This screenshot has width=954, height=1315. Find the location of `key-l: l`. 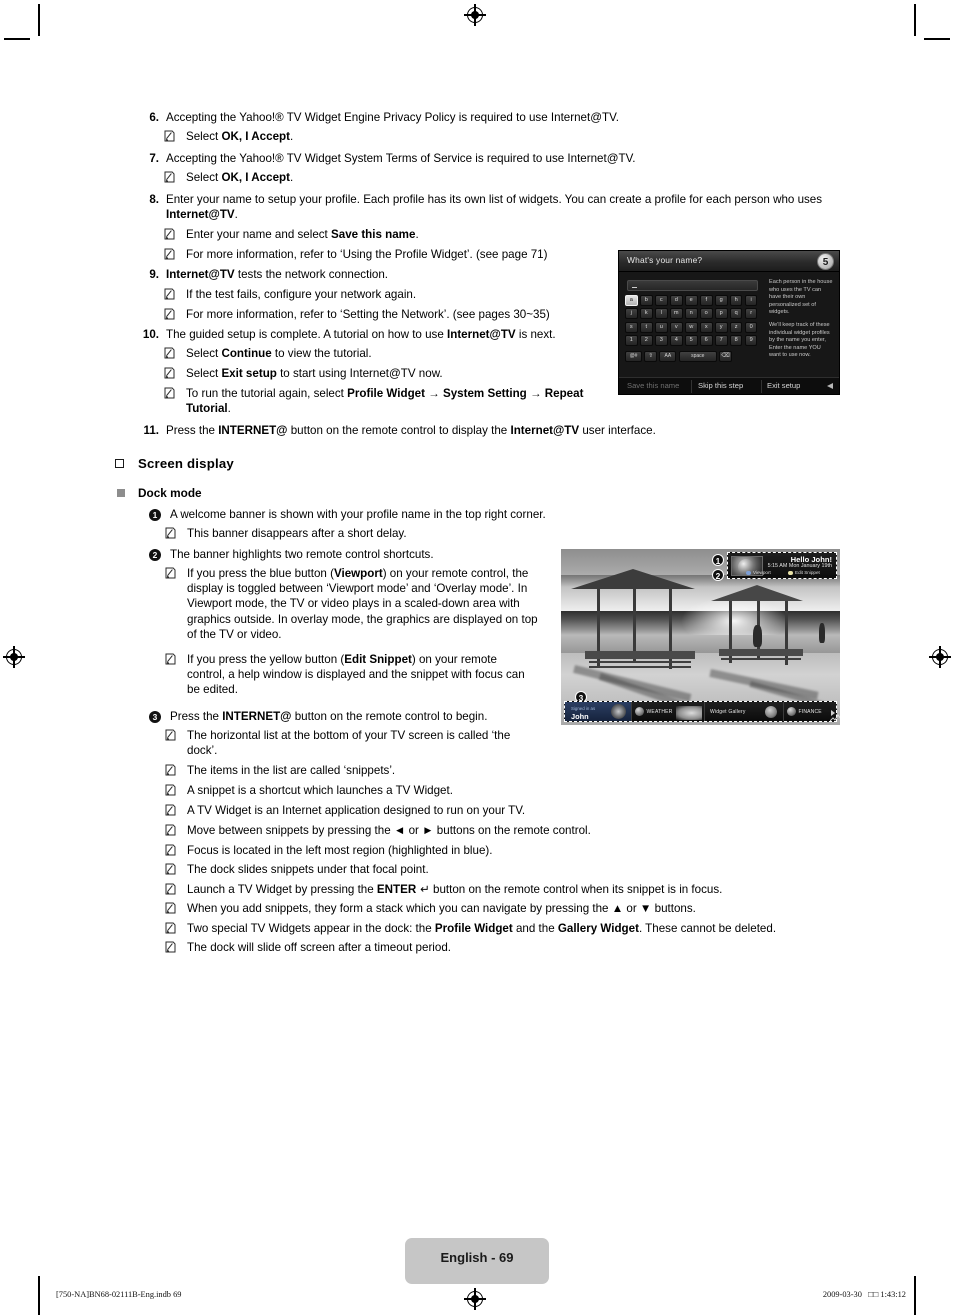

key-l: l is located at coordinates (661, 314).